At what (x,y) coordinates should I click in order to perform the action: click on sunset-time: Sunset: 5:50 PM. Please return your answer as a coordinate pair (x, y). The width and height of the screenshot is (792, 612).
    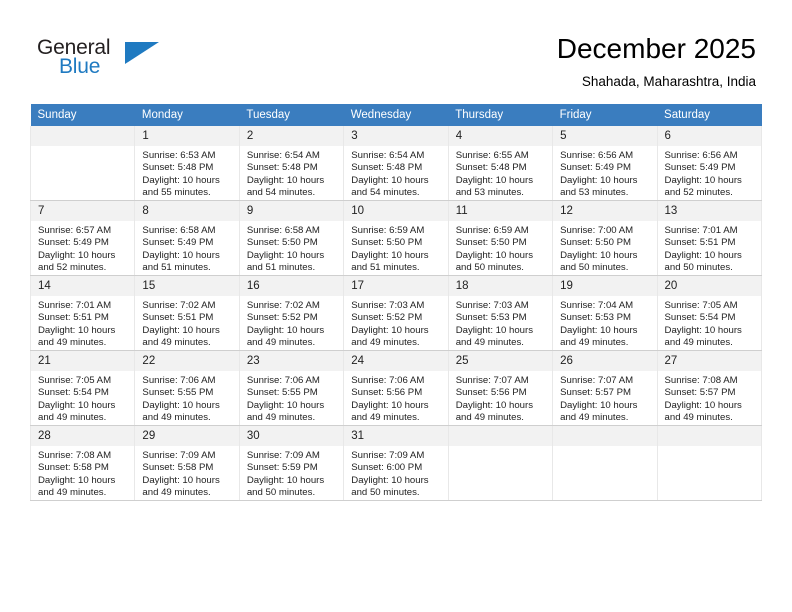
    Looking at the image, I should click on (387, 243).